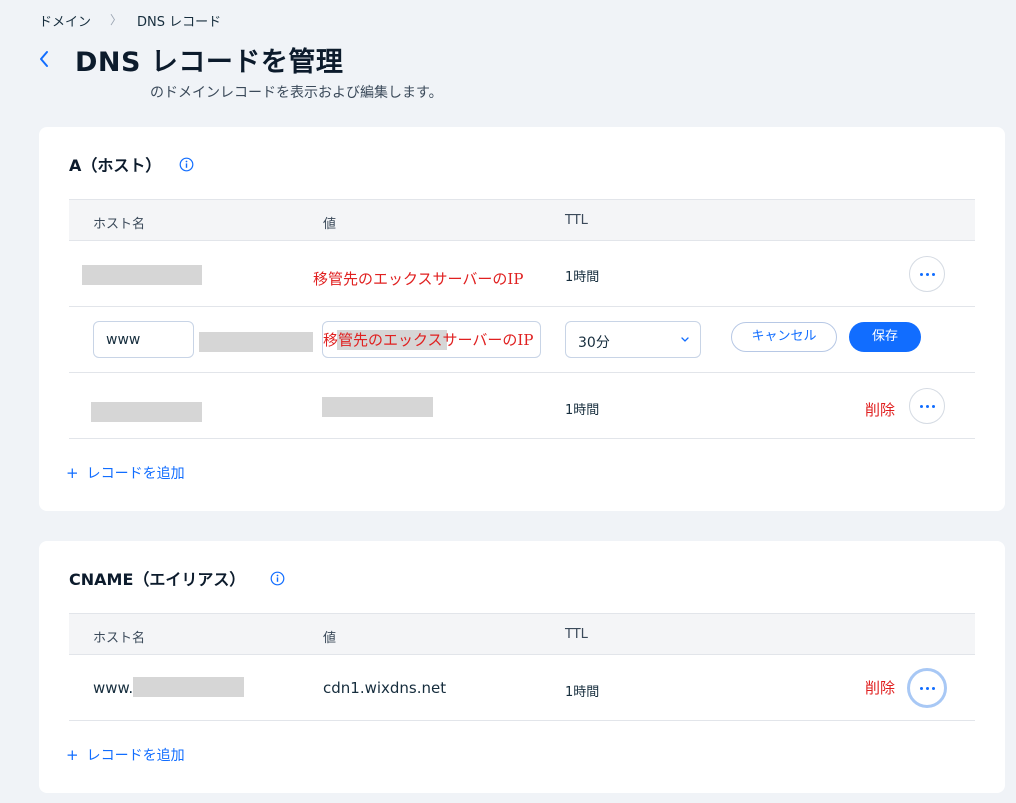 The image size is (1016, 803). What do you see at coordinates (157, 579) in the screenshot?
I see `cname-section-title: CNAME（エイリアス）` at bounding box center [157, 579].